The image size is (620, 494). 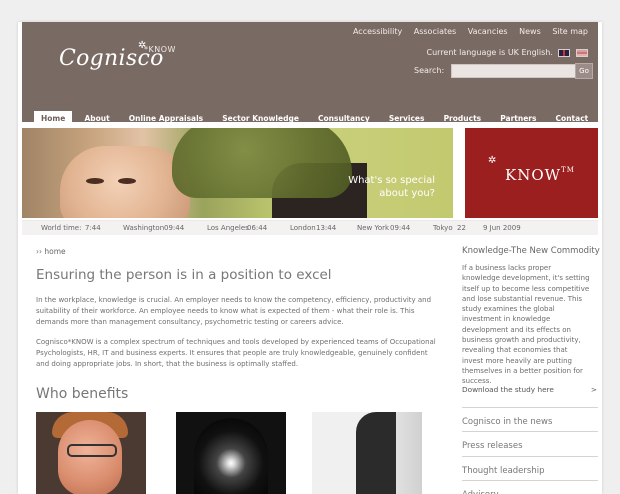 What do you see at coordinates (407, 119) in the screenshot?
I see `nav-services: Services` at bounding box center [407, 119].